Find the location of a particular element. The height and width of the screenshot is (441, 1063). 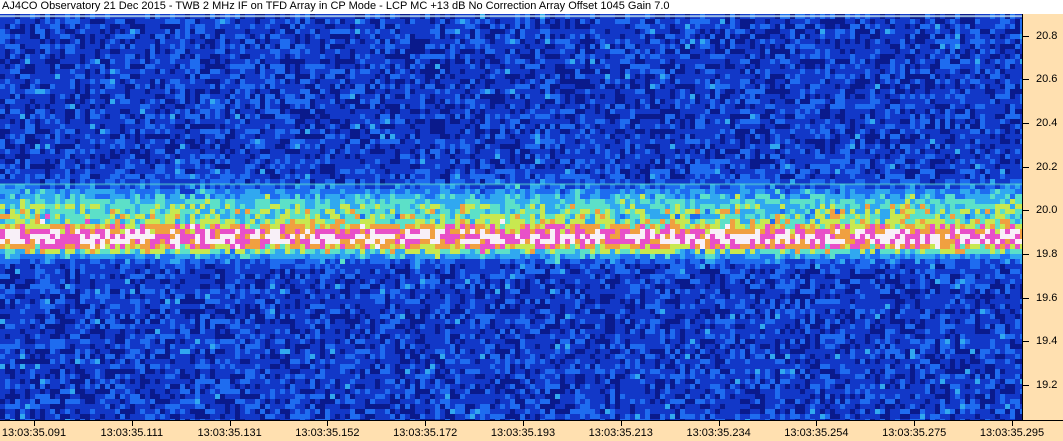

y-tick-label: 20.2 is located at coordinates (1047, 166).